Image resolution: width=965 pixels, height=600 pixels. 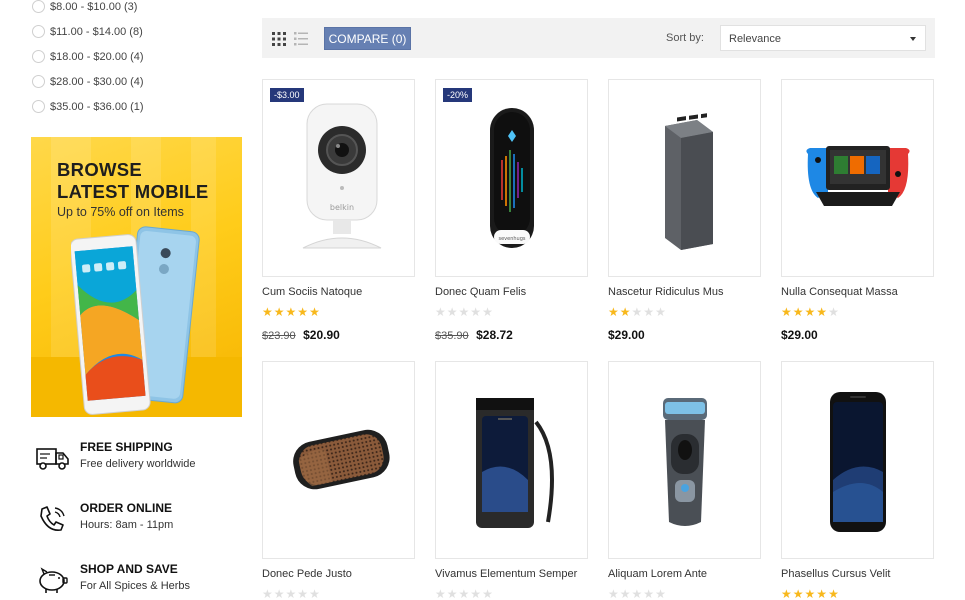 I want to click on service-description: For All Spices & Herbs, so click(x=135, y=586).